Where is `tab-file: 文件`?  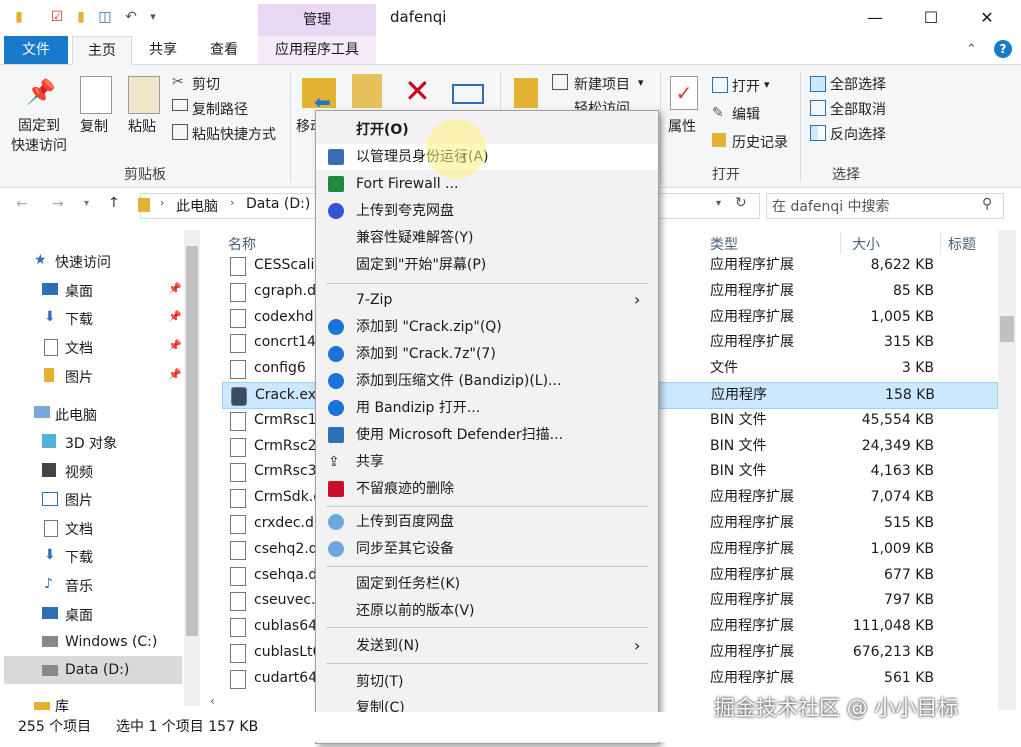 tab-file: 文件 is located at coordinates (36, 50).